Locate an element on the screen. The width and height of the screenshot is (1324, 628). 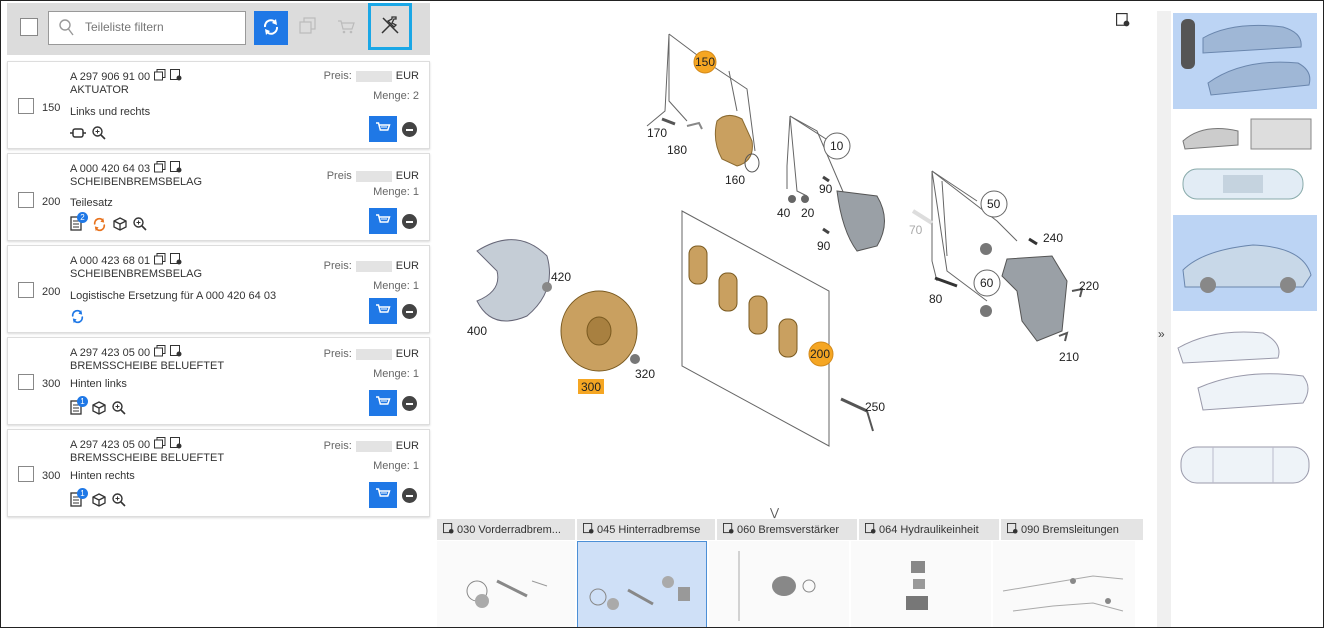
tab-090: 090 Bremsleitungen is located at coordinates (1072, 529).